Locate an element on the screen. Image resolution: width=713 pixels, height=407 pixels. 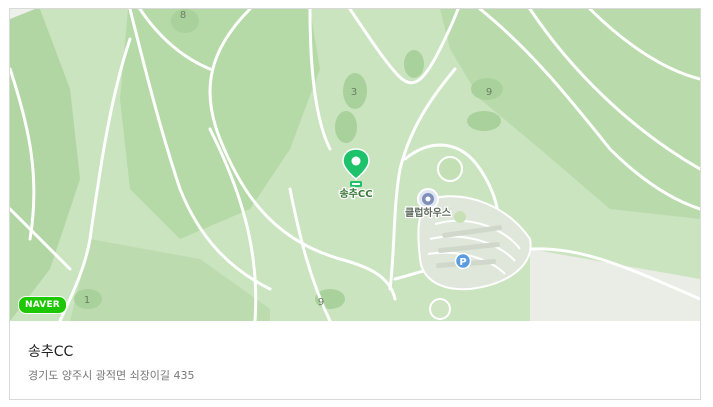
parking-symbol: P is located at coordinates (462, 262).